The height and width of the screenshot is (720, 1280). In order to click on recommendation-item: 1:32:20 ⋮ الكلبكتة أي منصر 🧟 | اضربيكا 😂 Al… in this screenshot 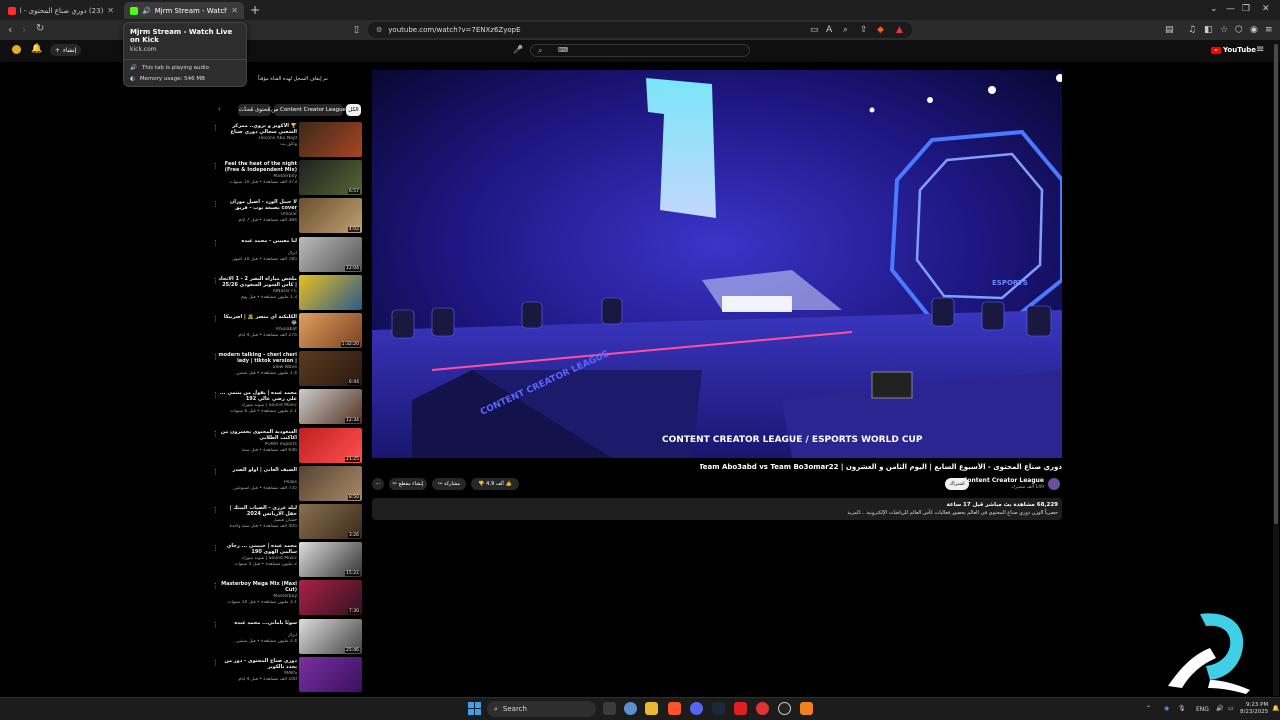, I will do `click(286, 331)`.